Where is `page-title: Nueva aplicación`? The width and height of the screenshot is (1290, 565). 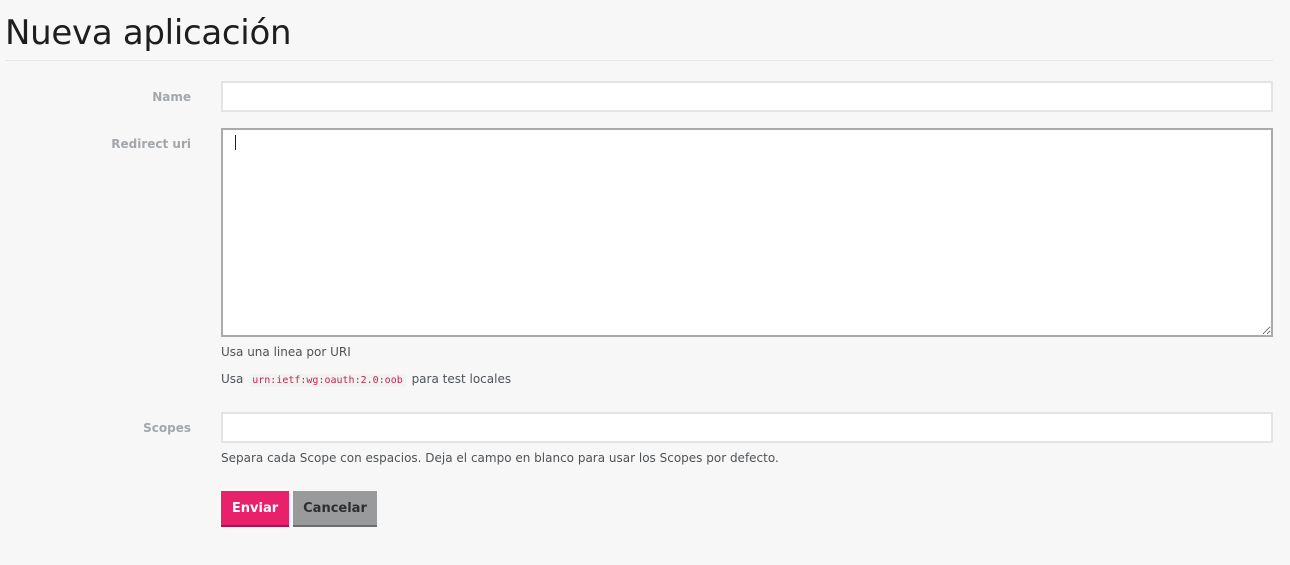
page-title: Nueva aplicación is located at coordinates (148, 33).